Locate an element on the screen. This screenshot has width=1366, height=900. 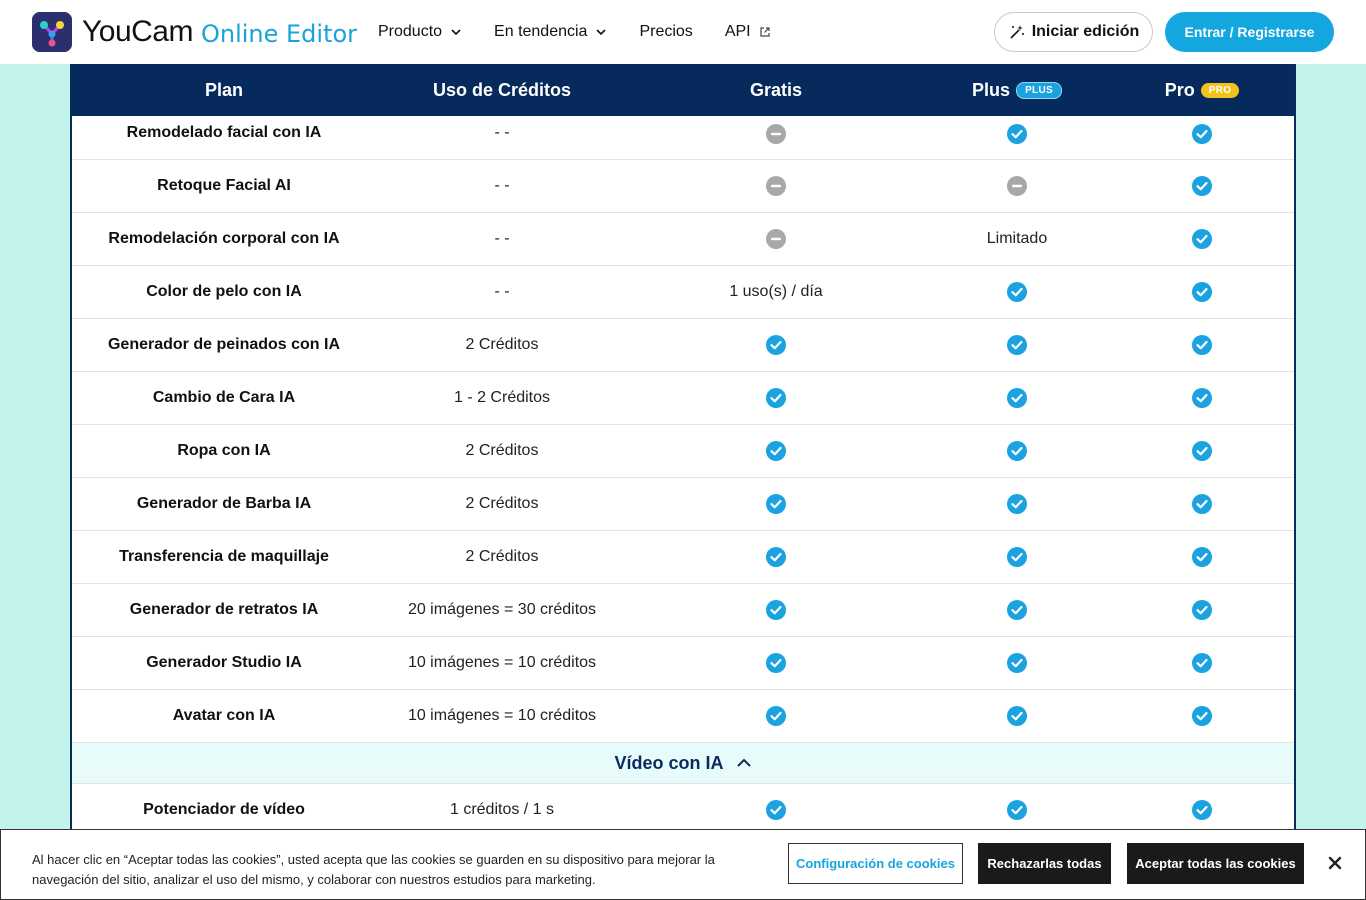
feature-name: Avatar con IA is located at coordinates (224, 716).